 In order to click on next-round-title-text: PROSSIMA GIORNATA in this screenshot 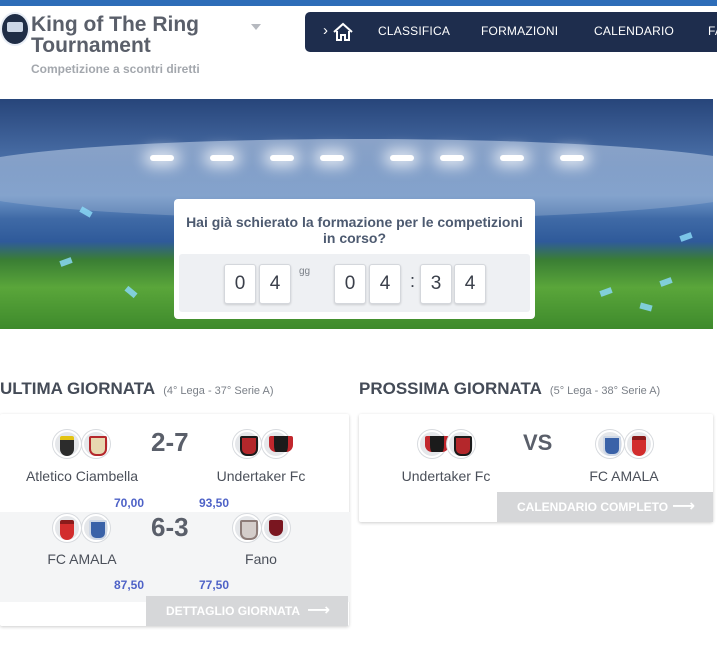, I will do `click(450, 388)`.